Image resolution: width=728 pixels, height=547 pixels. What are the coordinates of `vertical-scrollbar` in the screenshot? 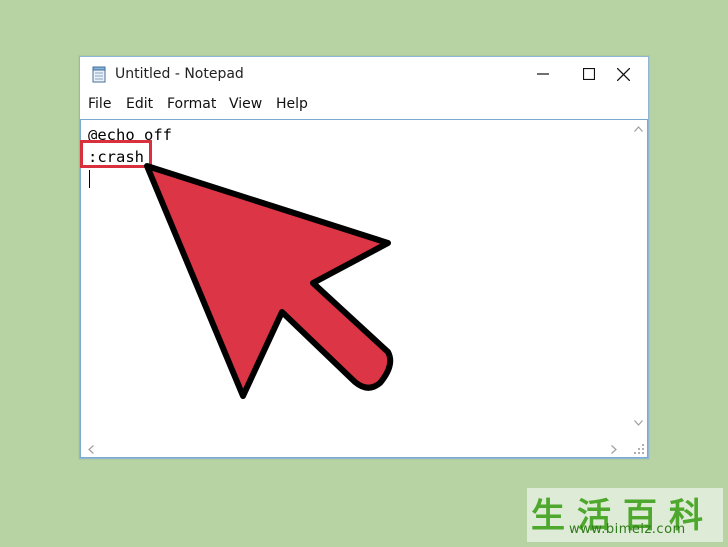 It's located at (638, 279).